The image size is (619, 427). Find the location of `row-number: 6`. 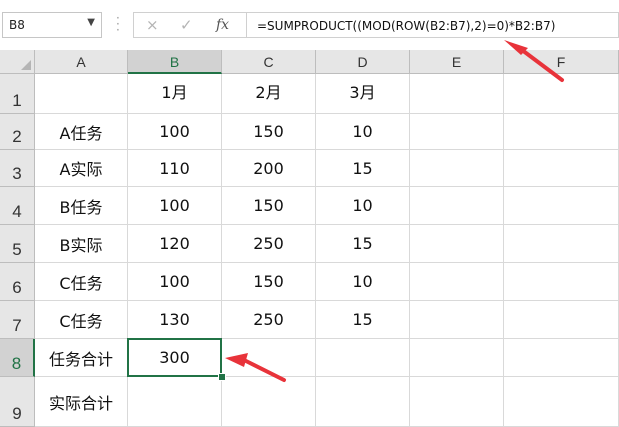

row-number: 6 is located at coordinates (17, 287).